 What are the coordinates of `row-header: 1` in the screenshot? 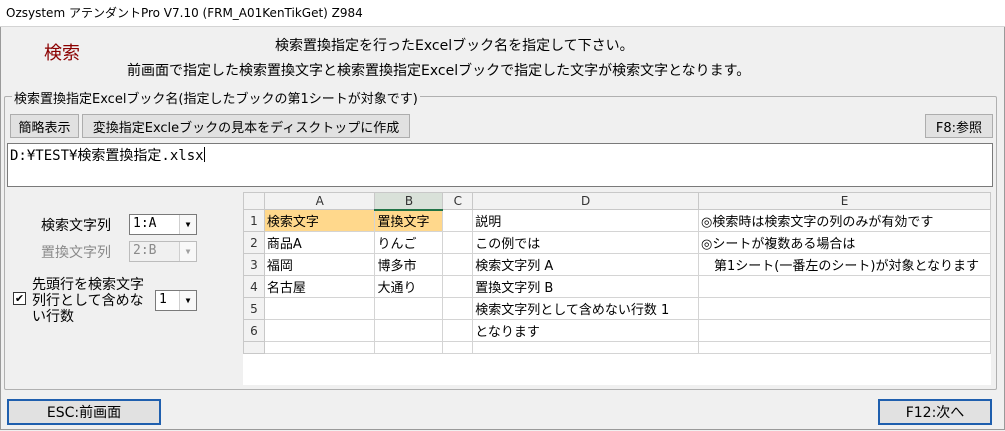 It's located at (254, 220).